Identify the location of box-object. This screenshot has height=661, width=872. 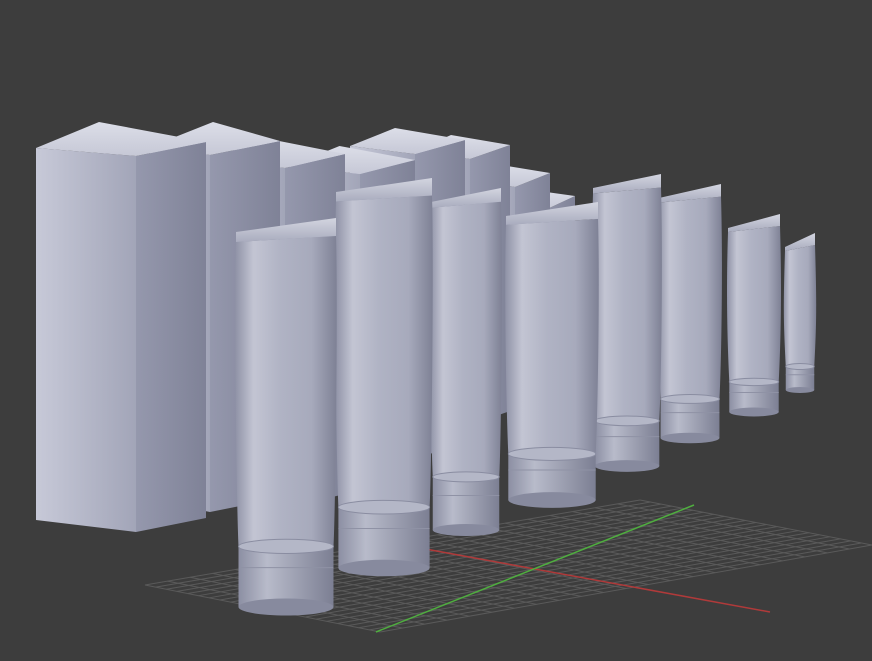
(121, 327).